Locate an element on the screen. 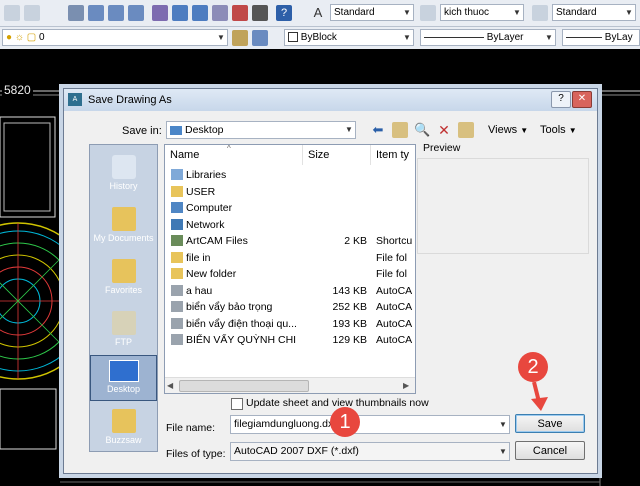 This screenshot has height=486, width=640. markup-icon is located at coordinates (240, 13).